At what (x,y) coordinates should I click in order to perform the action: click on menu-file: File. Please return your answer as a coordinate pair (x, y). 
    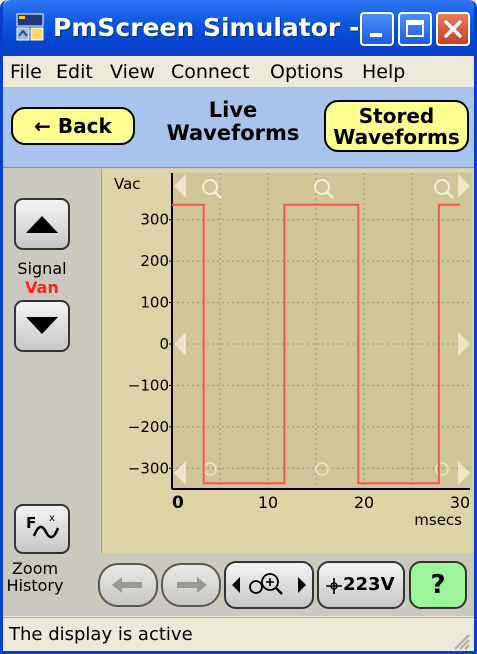
    Looking at the image, I should click on (26, 72).